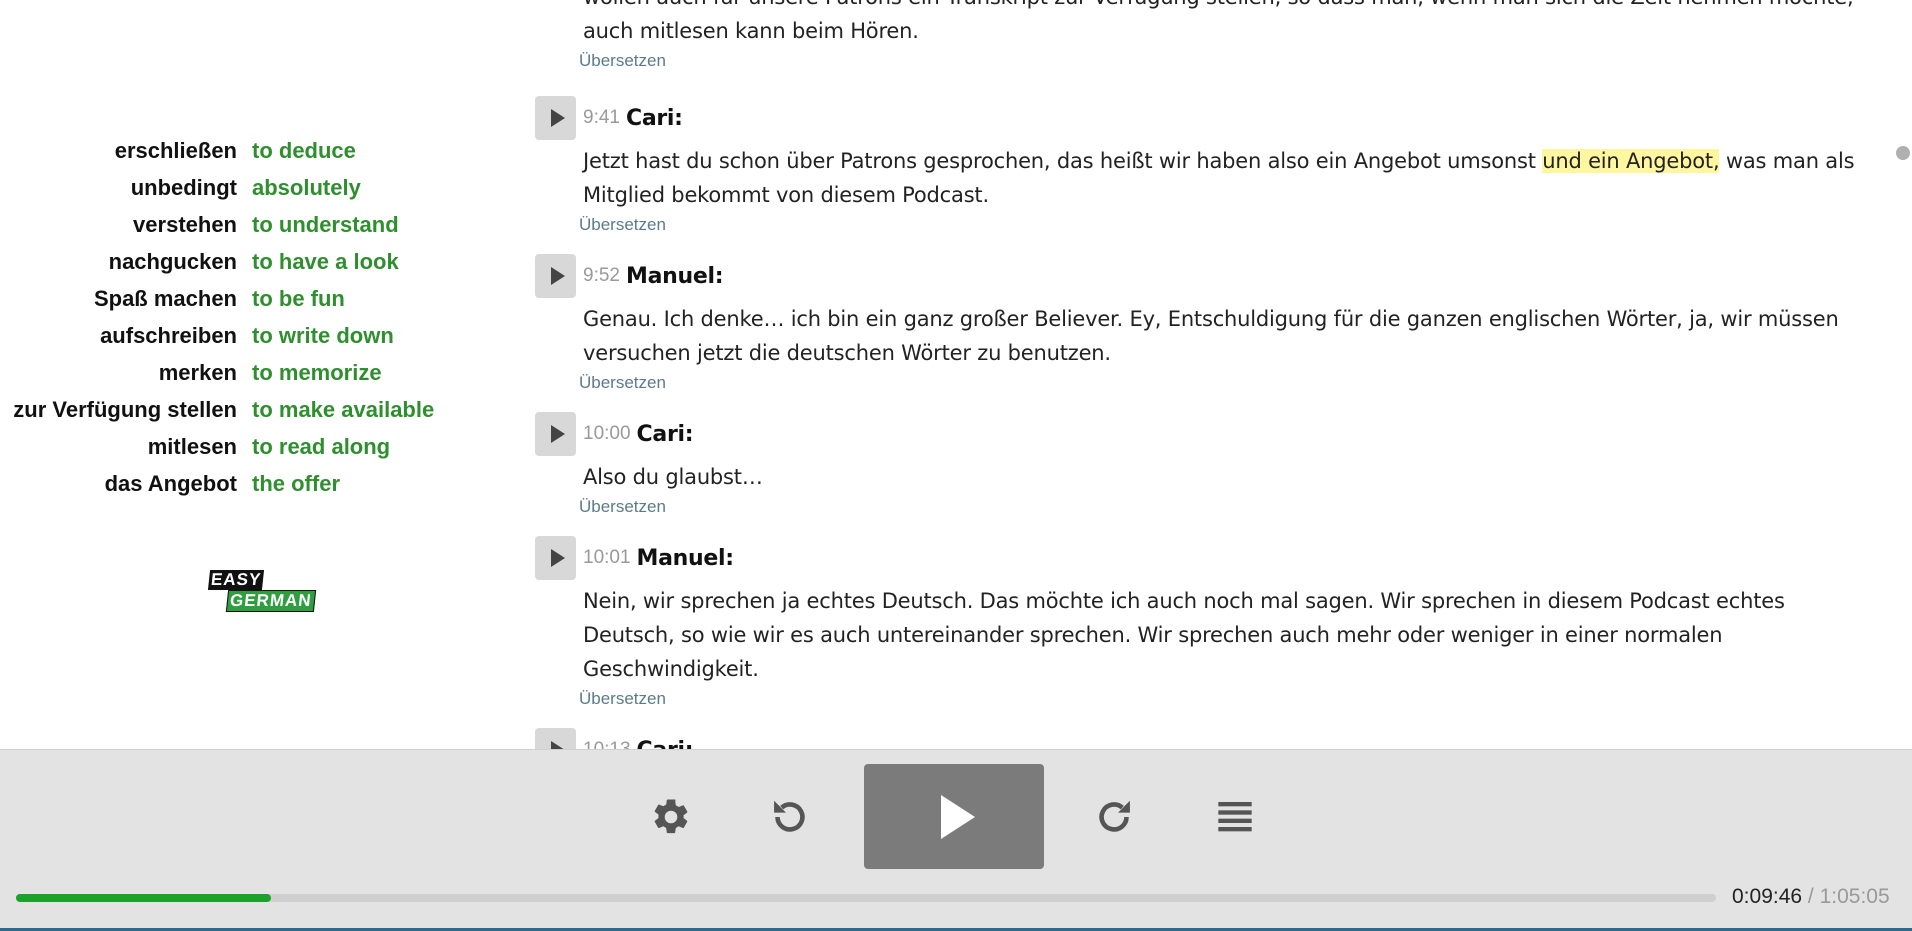 The height and width of the screenshot is (931, 1912). Describe the element at coordinates (317, 372) in the screenshot. I see `vocab-english: to memorize` at that location.